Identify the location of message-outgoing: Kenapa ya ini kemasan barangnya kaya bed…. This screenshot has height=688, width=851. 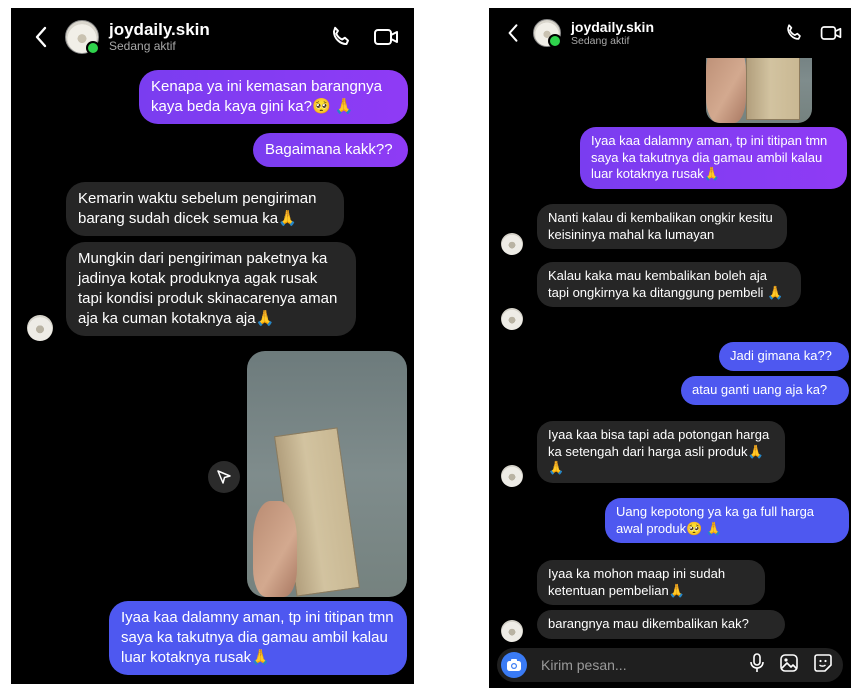
(273, 97).